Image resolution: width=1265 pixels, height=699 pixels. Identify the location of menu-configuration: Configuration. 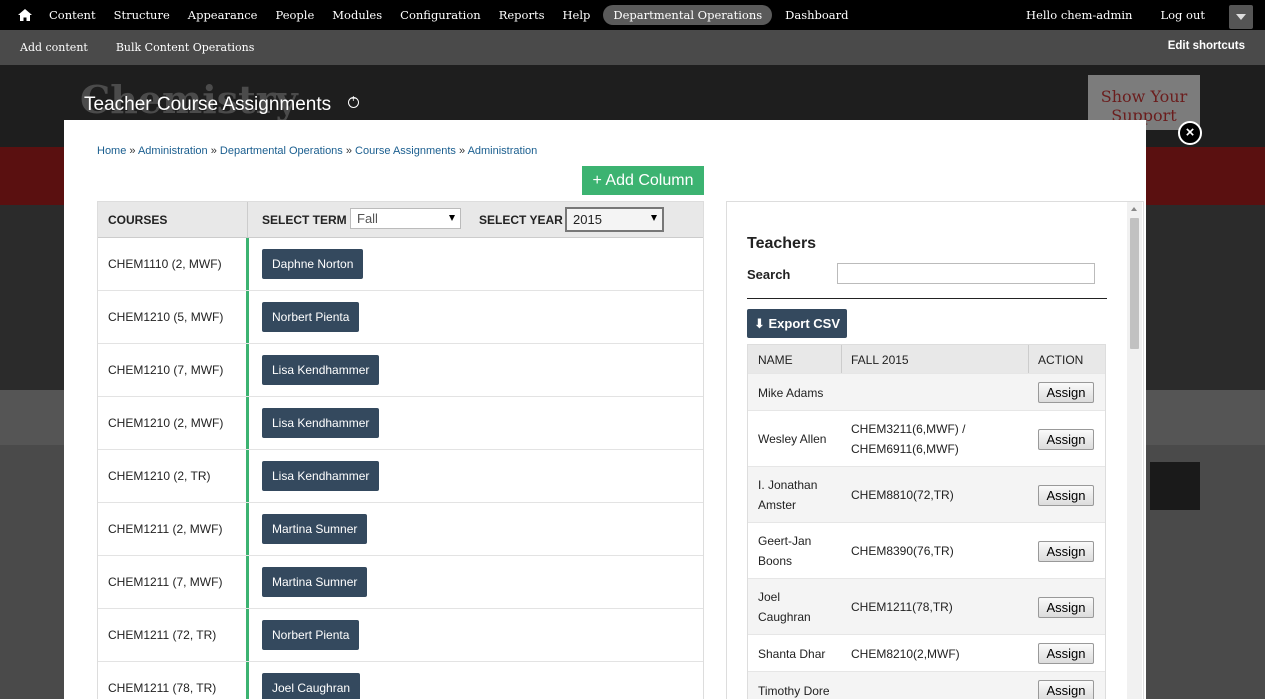
(440, 15).